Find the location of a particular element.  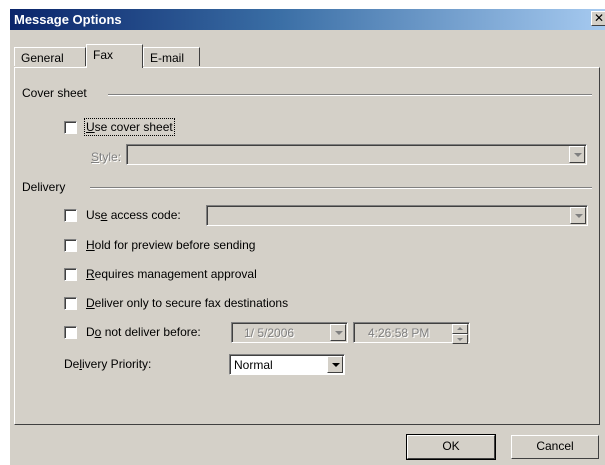

spin-down-icon is located at coordinates (460, 339).